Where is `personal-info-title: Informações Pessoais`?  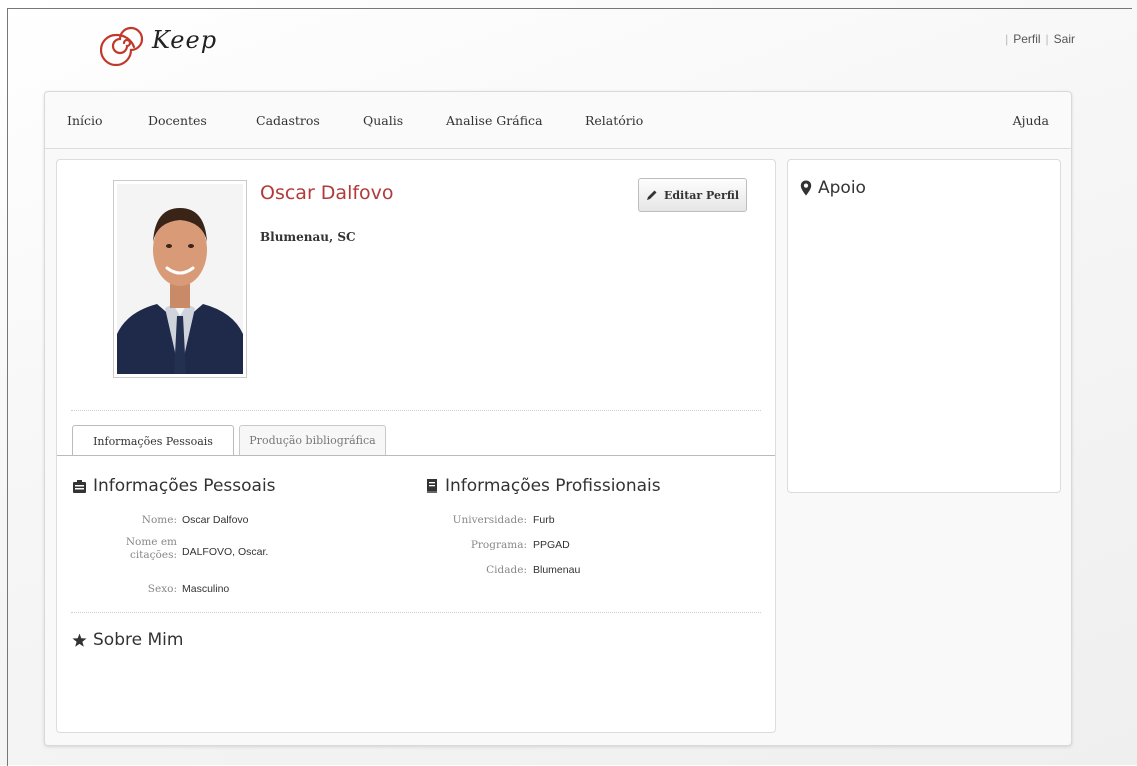 personal-info-title: Informações Pessoais is located at coordinates (174, 486).